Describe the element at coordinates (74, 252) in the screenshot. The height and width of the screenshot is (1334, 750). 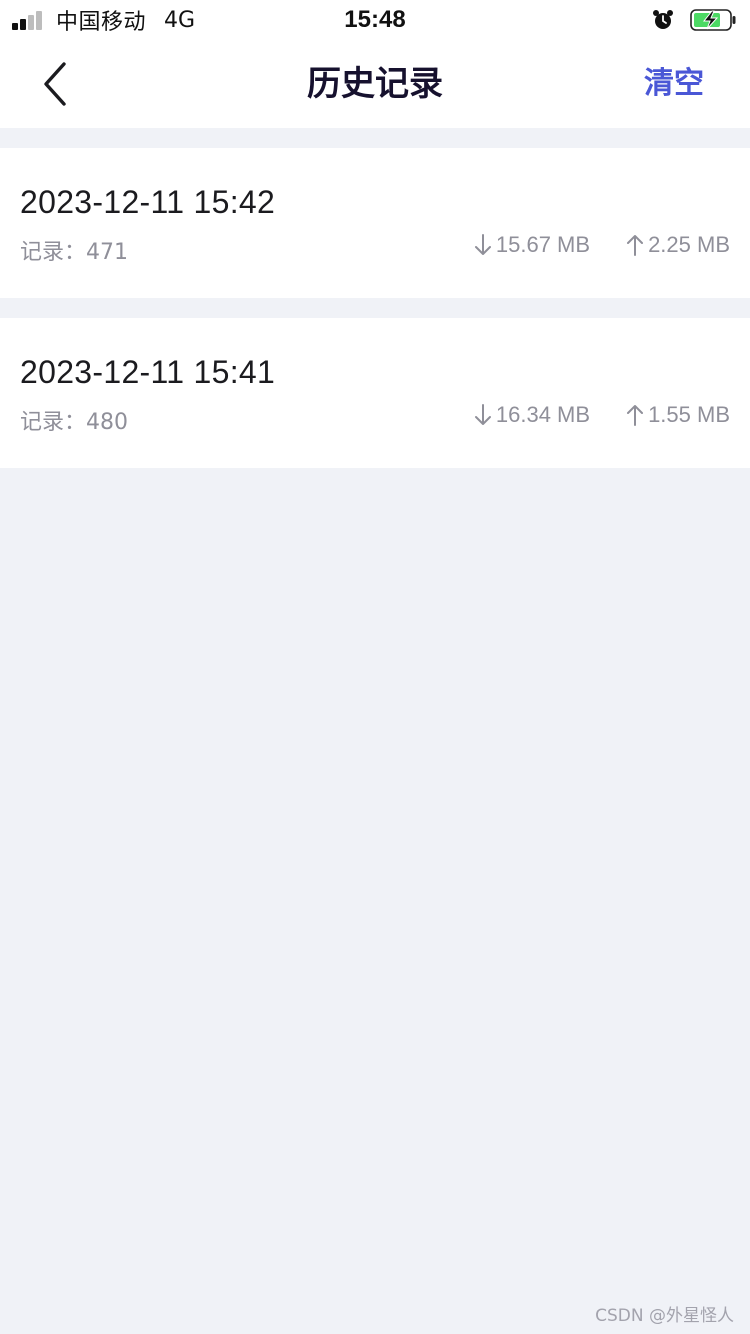
I see `record-count: 记录：471` at that location.